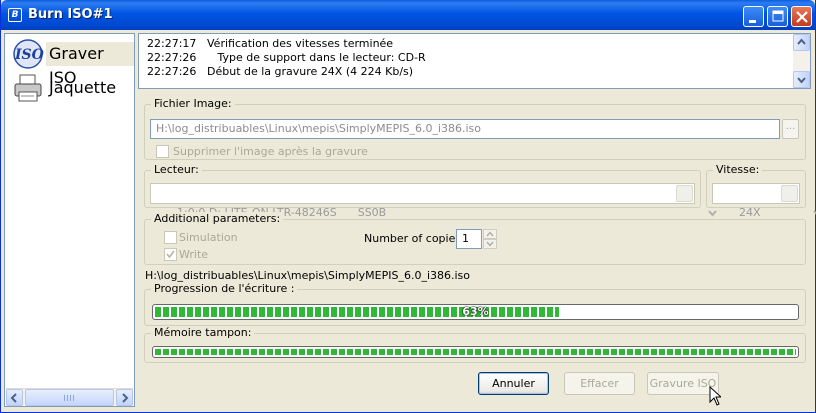 Image resolution: width=816 pixels, height=413 pixels. I want to click on copies-stepper, so click(490, 239).